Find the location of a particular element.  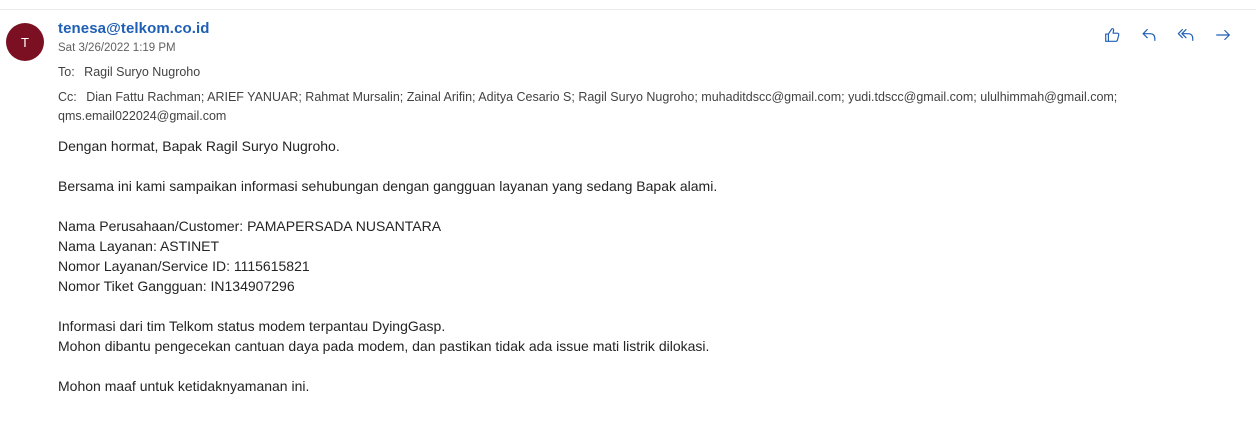

service-name-text: Nama Layanan: ASTINET is located at coordinates (139, 246).